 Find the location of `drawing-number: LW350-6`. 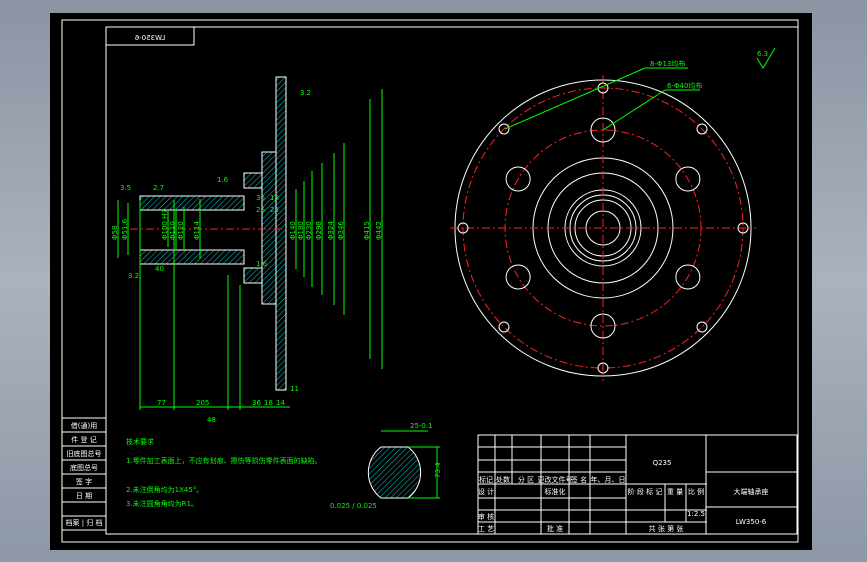

drawing-number: LW350-6 is located at coordinates (751, 522).